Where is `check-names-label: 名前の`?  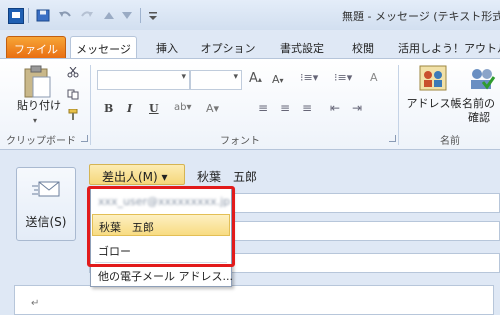 check-names-label: 名前の is located at coordinates (478, 103).